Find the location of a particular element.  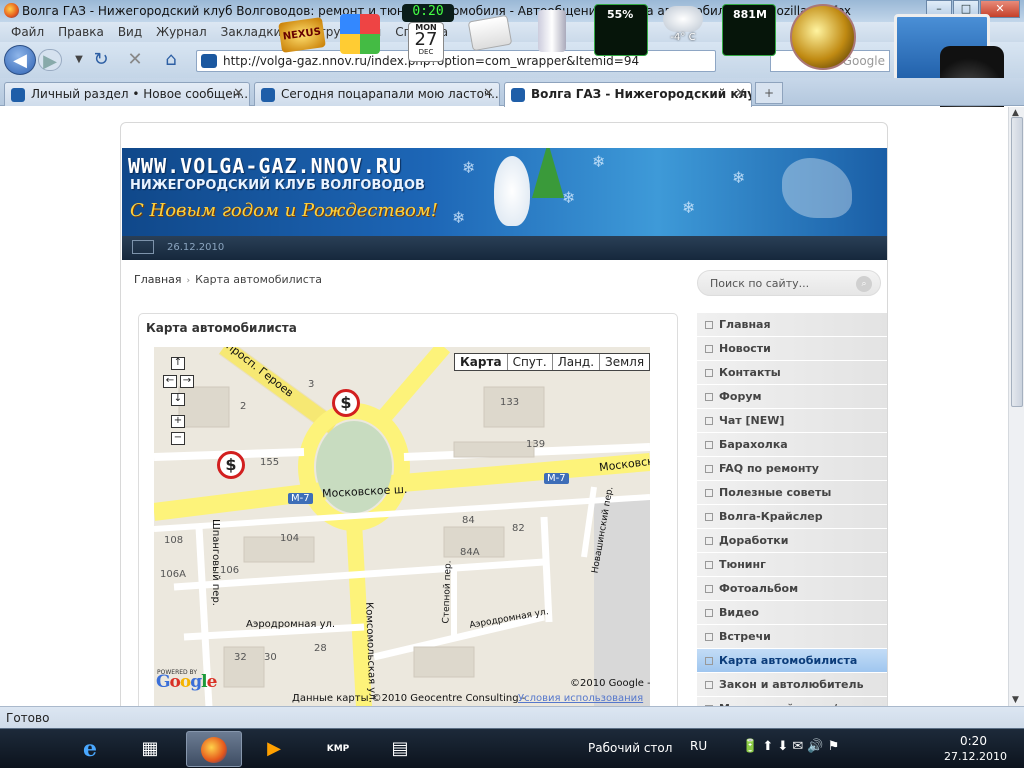

scroll-thumb is located at coordinates (1017, 262).